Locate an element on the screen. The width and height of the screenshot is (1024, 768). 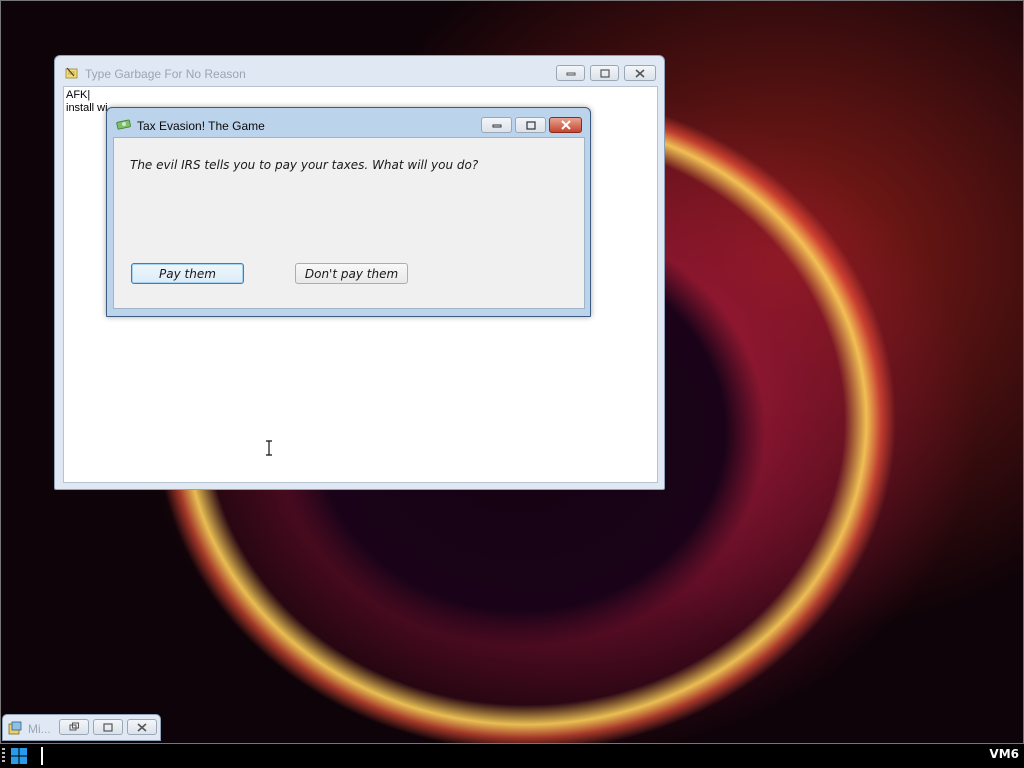
minimized-maximize-button is located at coordinates (108, 727).